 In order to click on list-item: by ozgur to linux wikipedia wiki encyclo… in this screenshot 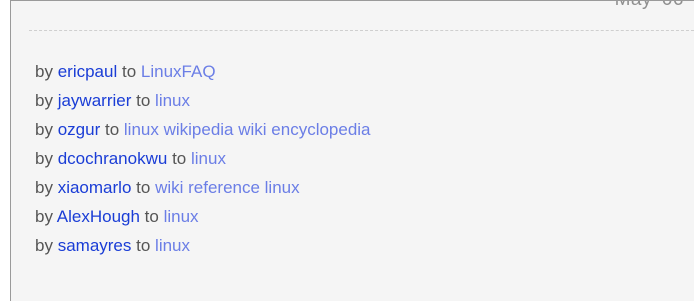, I will do `click(203, 129)`.